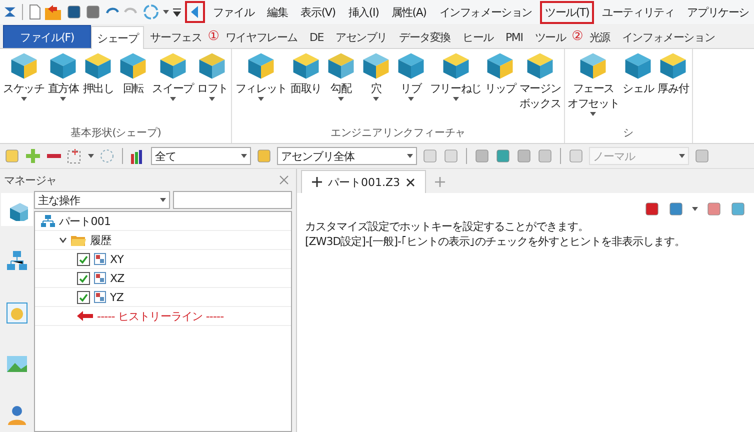 This screenshot has width=754, height=432. I want to click on ribbon-button: 厚み付, so click(673, 87).